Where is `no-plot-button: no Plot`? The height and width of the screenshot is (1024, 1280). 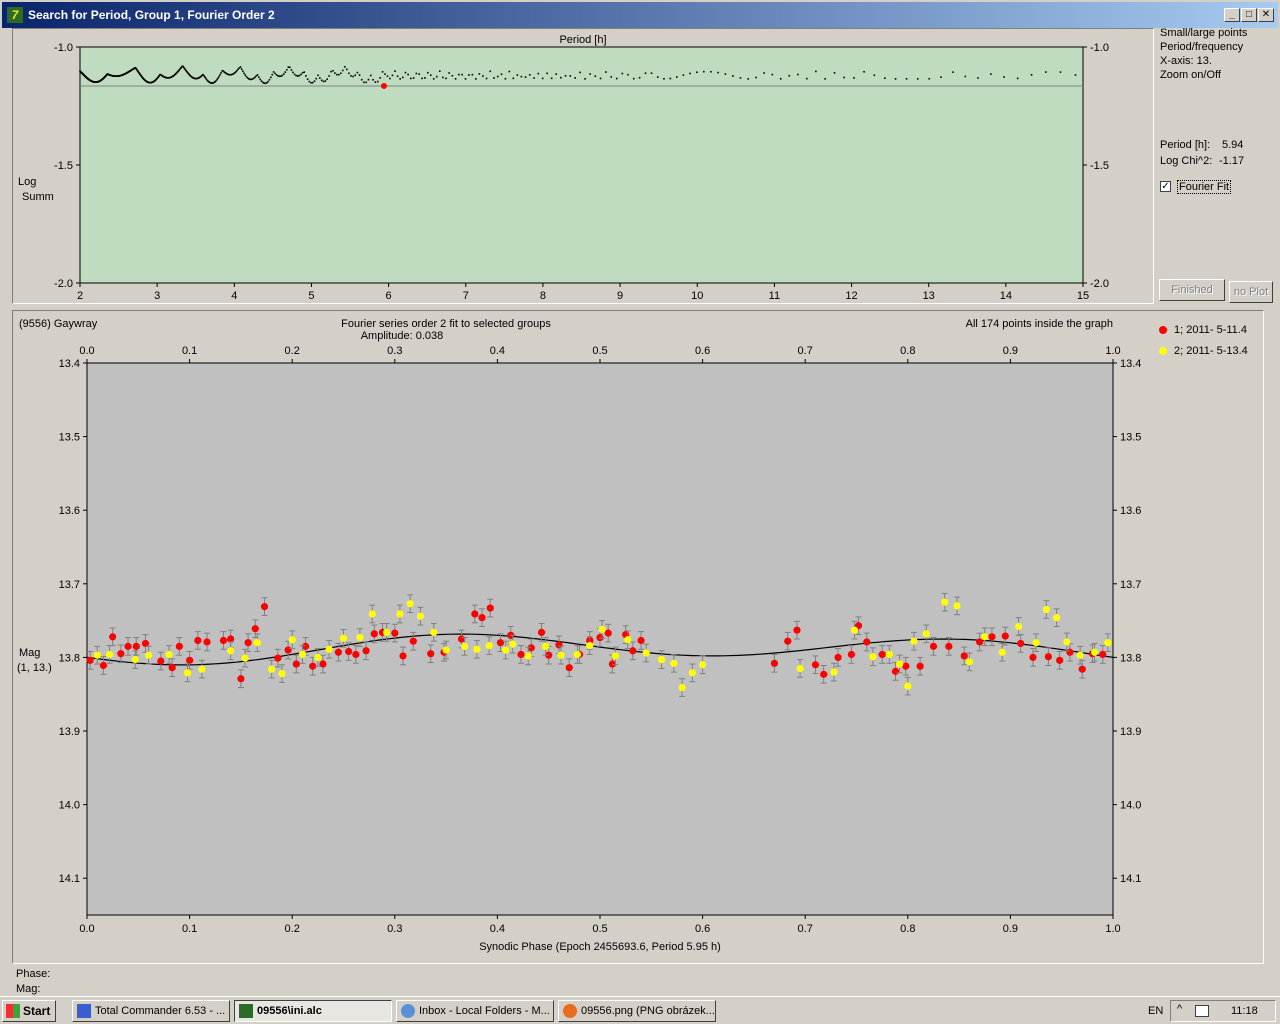 no-plot-button: no Plot is located at coordinates (1251, 292).